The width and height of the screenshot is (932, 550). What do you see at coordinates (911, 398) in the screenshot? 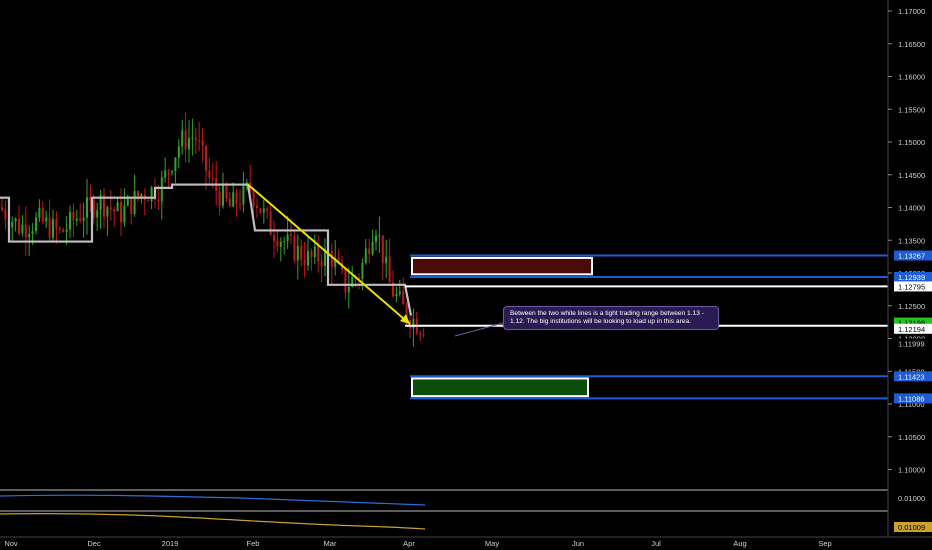
I see `price-label: 1.11086` at bounding box center [911, 398].